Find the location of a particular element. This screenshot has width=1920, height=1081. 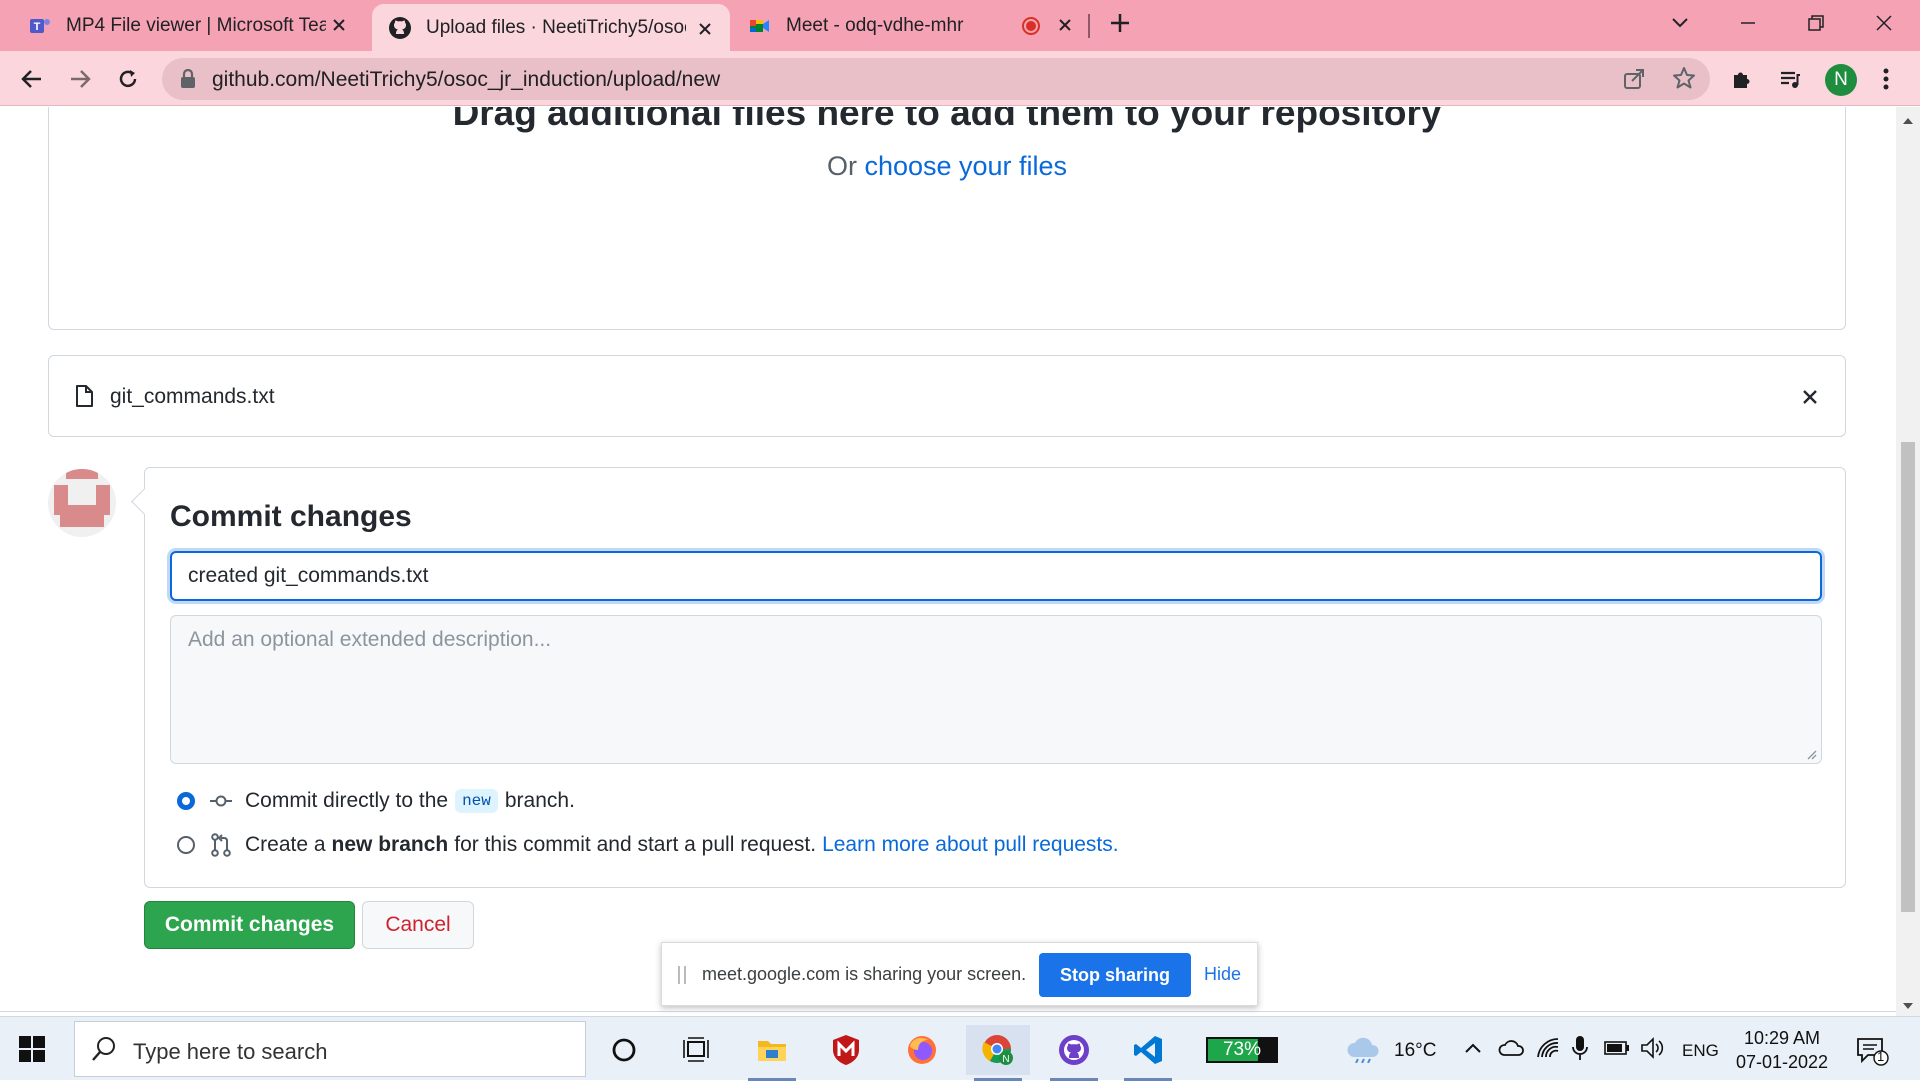

taskbar-mcafee is located at coordinates (846, 1050).